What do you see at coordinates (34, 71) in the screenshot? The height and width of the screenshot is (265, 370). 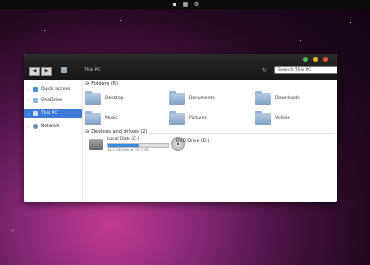 I see `back-button: ◀` at bounding box center [34, 71].